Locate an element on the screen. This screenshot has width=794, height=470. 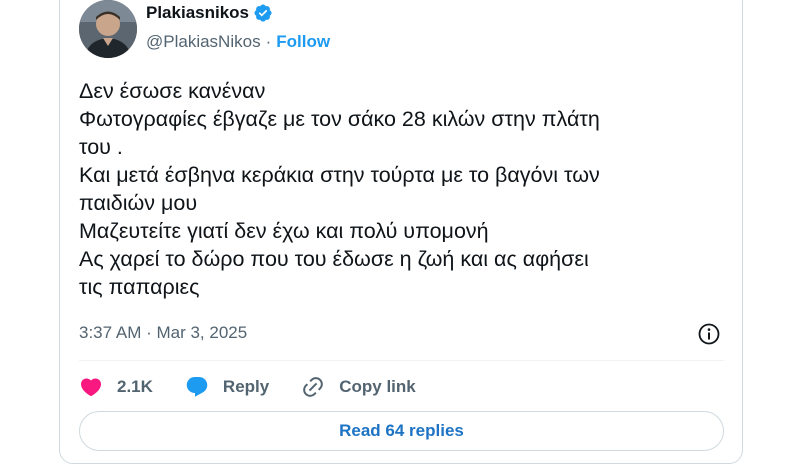
speech-bubble-icon is located at coordinates (197, 387).